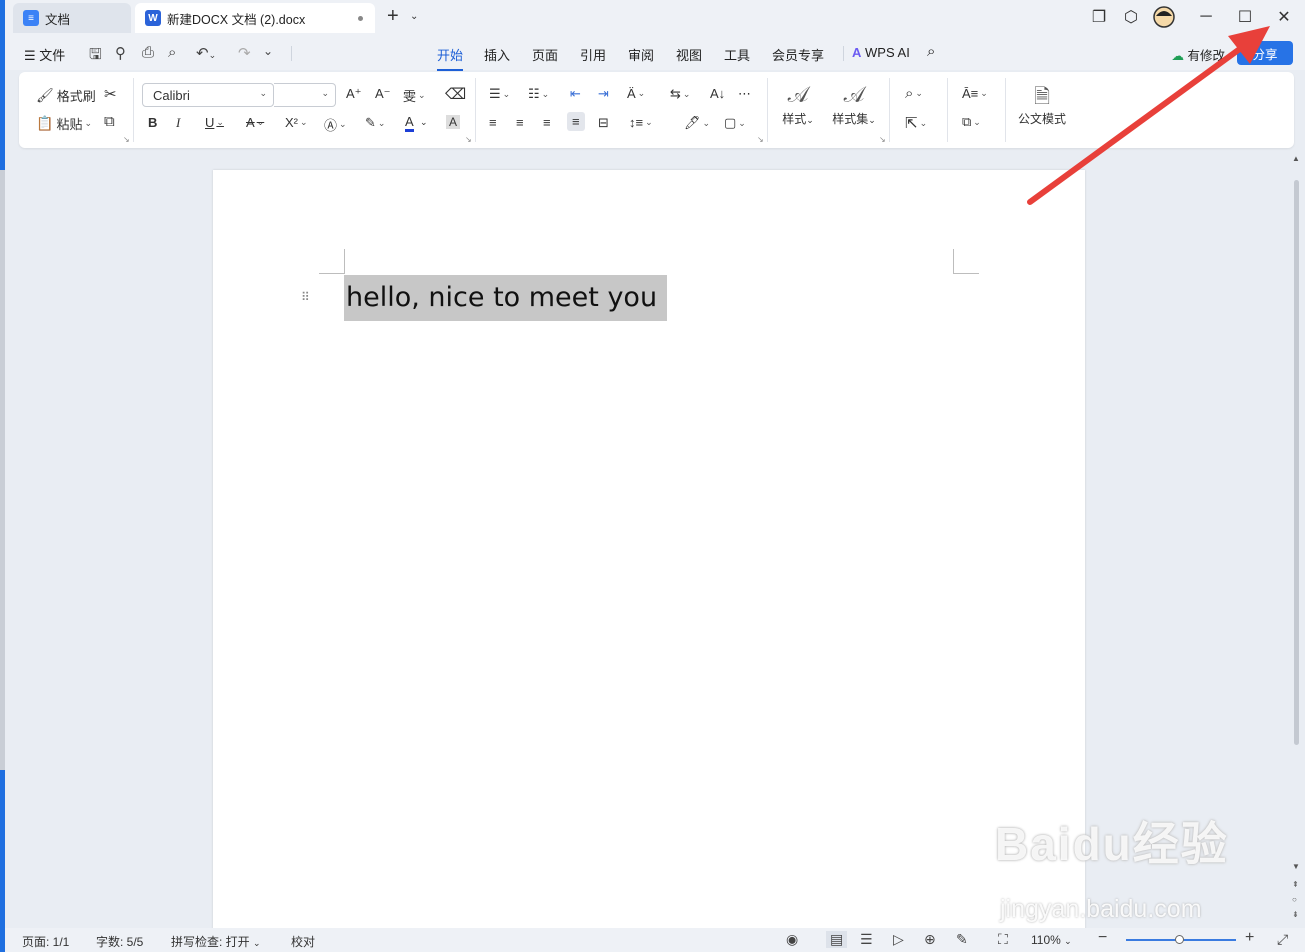  What do you see at coordinates (866, 939) in the screenshot?
I see `outline-view-icon: ☰` at bounding box center [866, 939].